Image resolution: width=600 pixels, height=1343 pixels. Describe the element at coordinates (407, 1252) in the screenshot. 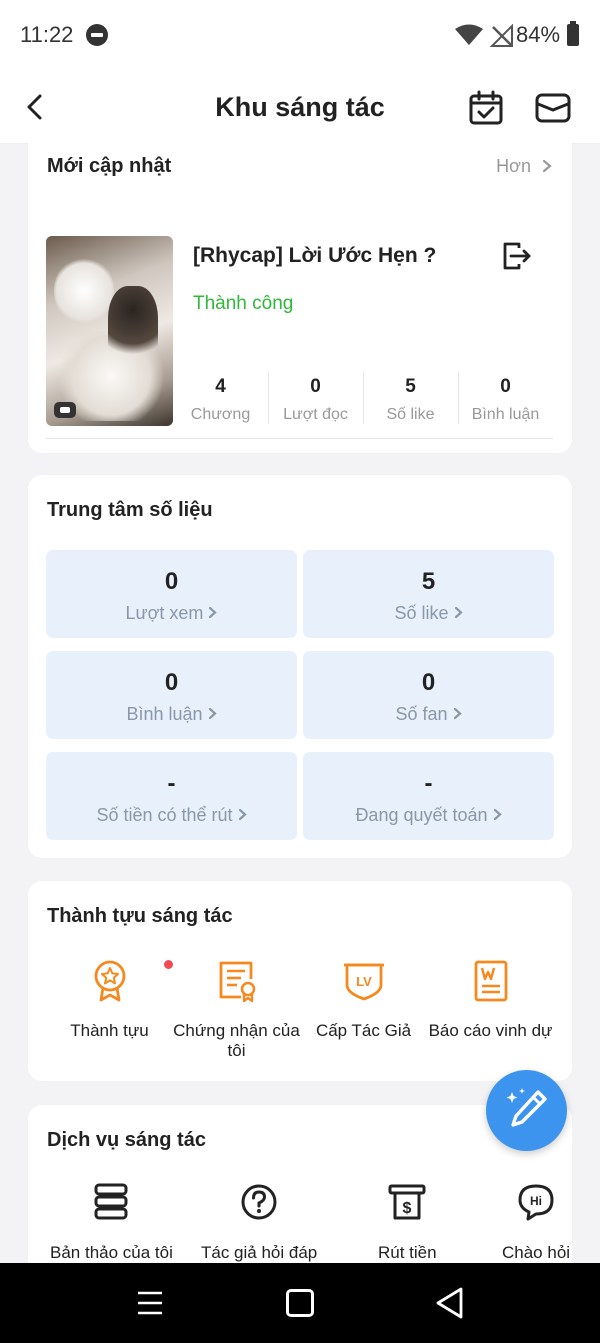

I see `service-label: Rút tiền` at that location.